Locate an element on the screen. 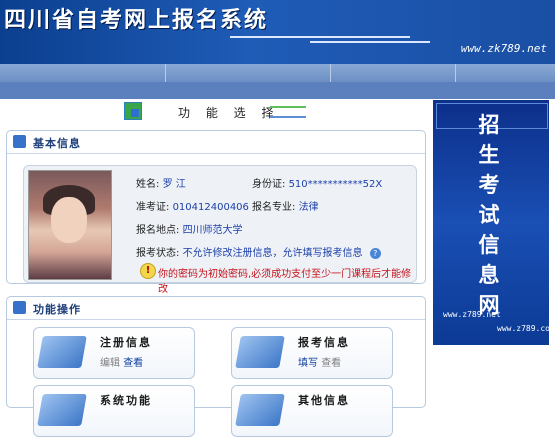  sidebar-banner: 招生考试信息网 www.z789.net www.z789.com is located at coordinates (491, 222).